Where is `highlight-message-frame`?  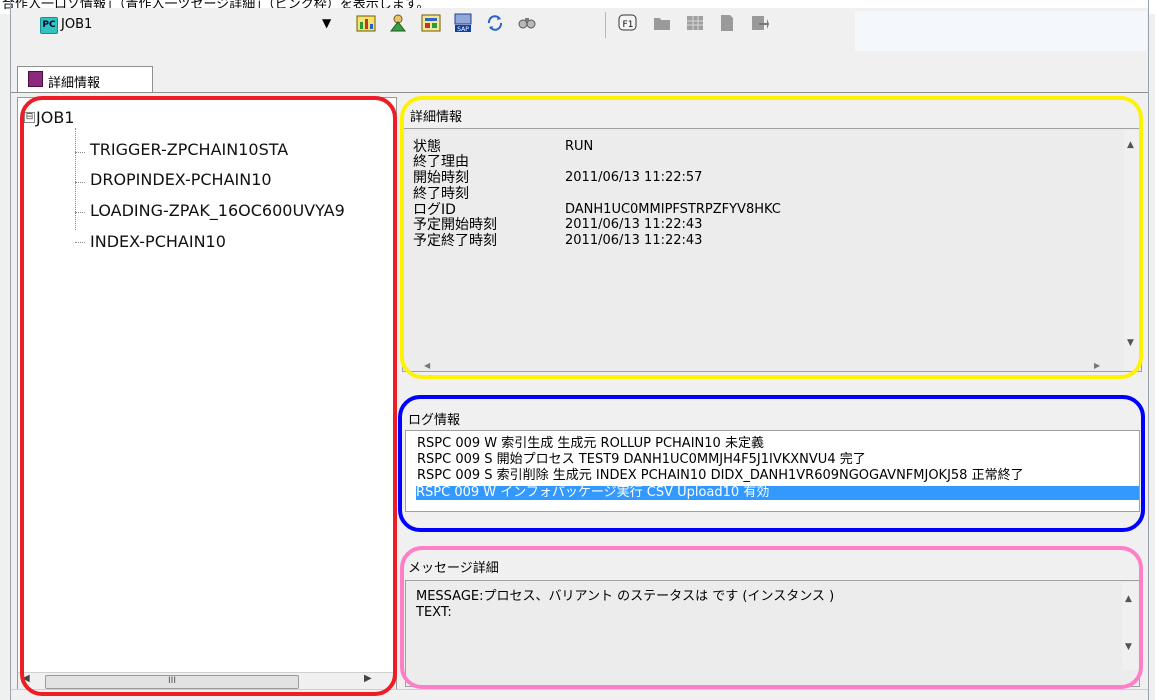
highlight-message-frame is located at coordinates (771, 617).